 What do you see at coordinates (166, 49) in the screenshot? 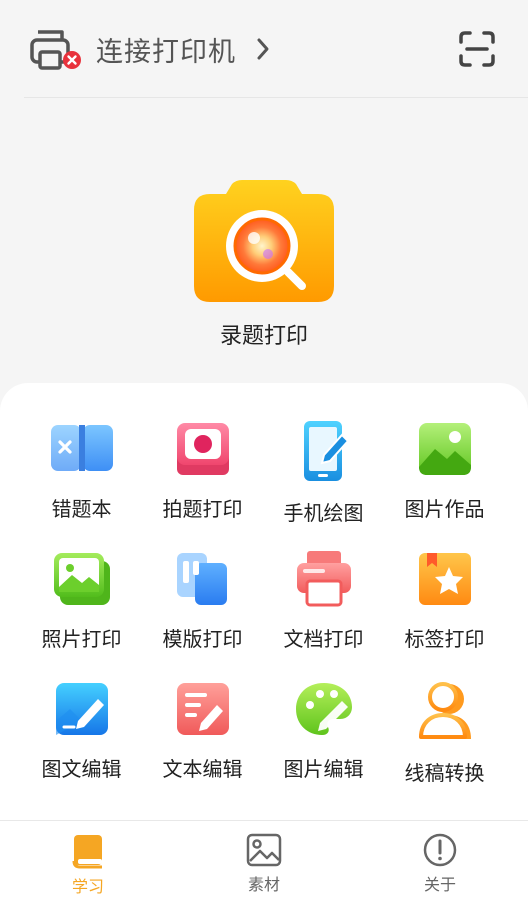
I see `connect-printer-label: 连接打印机` at bounding box center [166, 49].